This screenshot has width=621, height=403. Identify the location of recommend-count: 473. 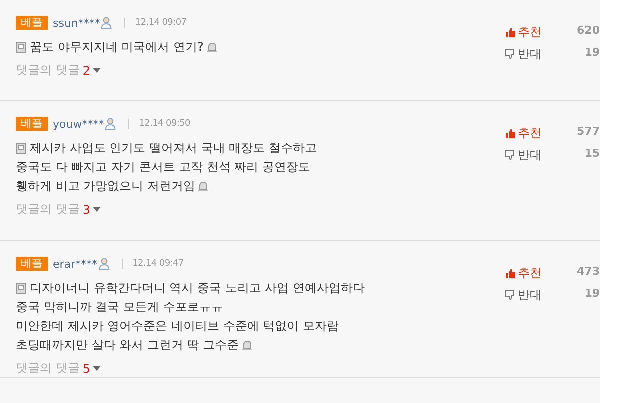
(588, 271).